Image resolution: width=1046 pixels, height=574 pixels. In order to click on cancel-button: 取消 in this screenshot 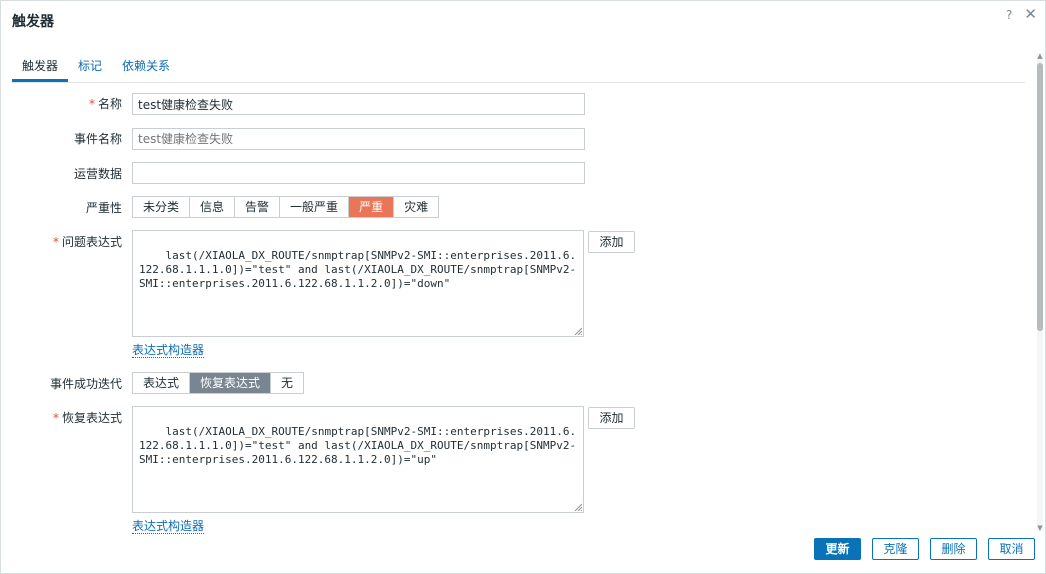, I will do `click(1011, 549)`.